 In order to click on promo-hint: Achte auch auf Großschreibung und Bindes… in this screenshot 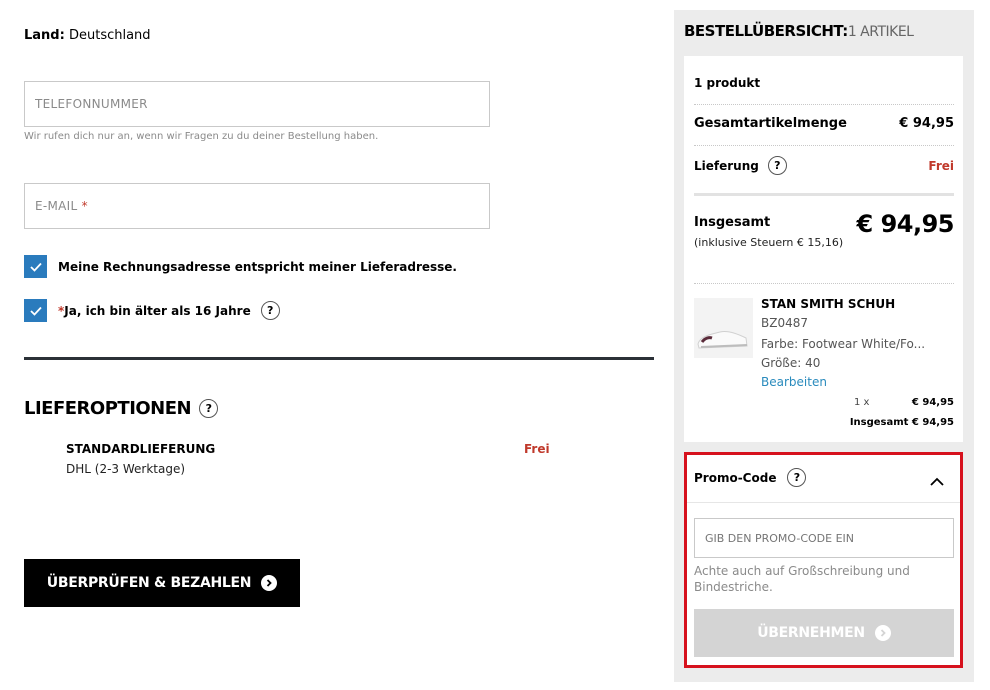, I will do `click(802, 579)`.